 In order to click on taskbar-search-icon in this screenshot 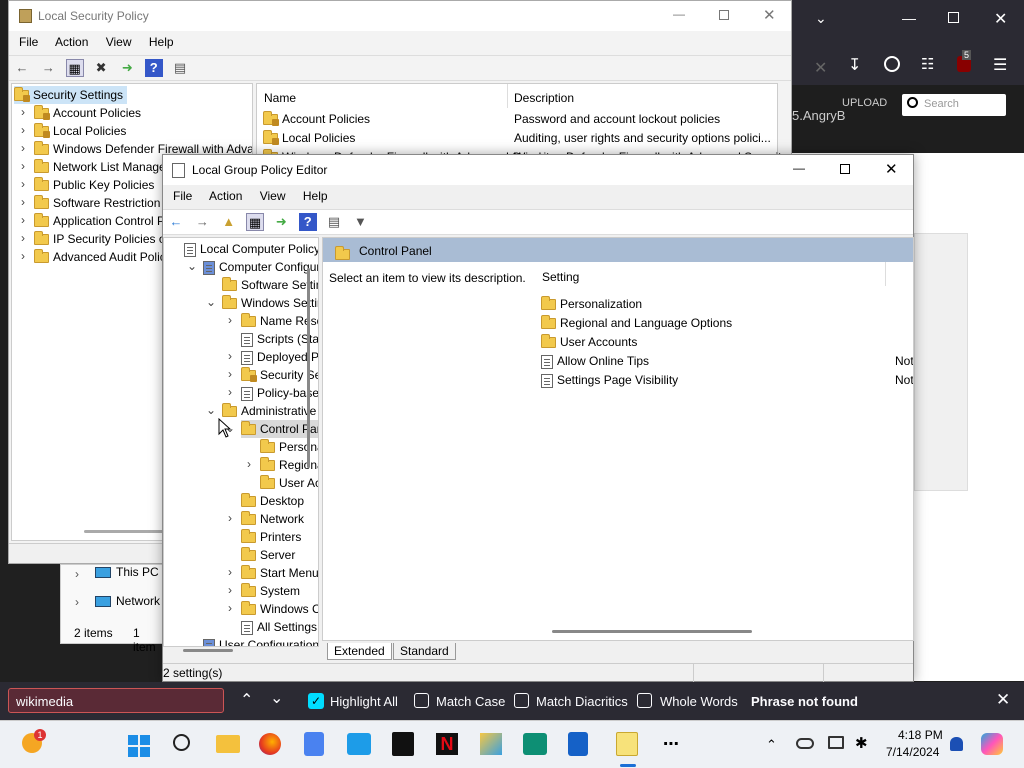, I will do `click(181, 742)`.